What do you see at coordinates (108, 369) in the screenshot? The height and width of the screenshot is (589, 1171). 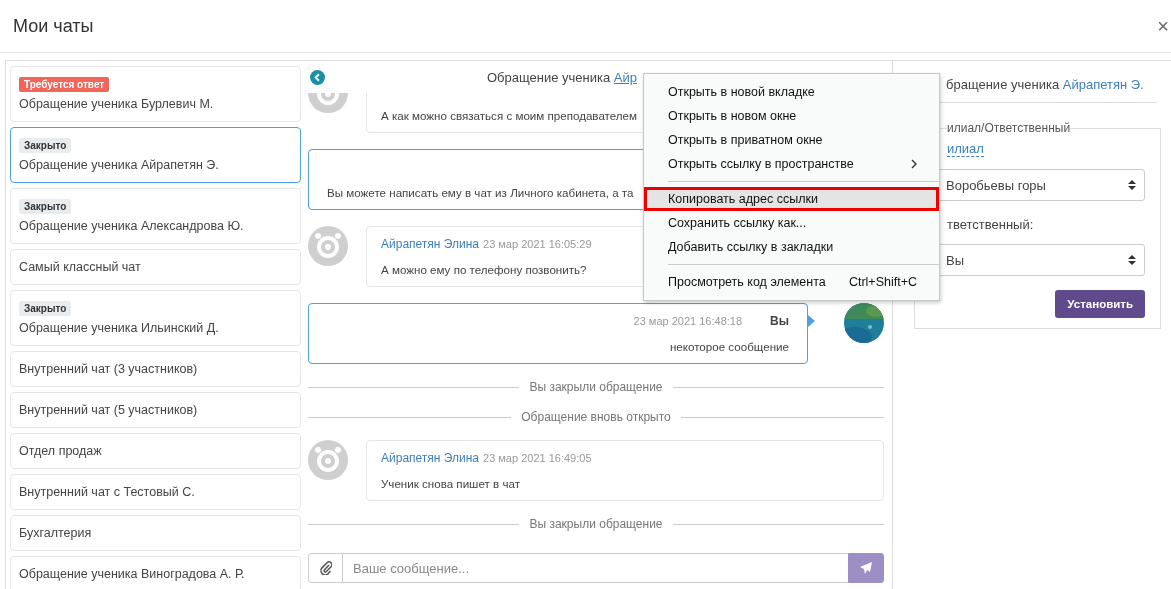 I see `chat-title: Внутренний чат (3 участников)` at bounding box center [108, 369].